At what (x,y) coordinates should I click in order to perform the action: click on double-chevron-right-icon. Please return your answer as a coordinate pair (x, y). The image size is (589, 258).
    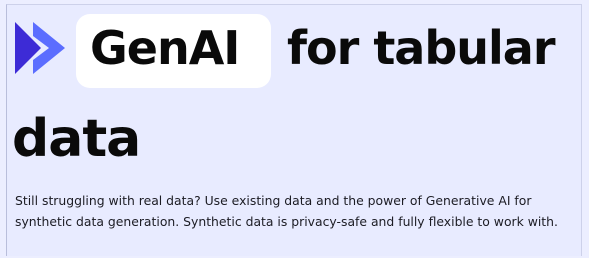
    Looking at the image, I should click on (40, 48).